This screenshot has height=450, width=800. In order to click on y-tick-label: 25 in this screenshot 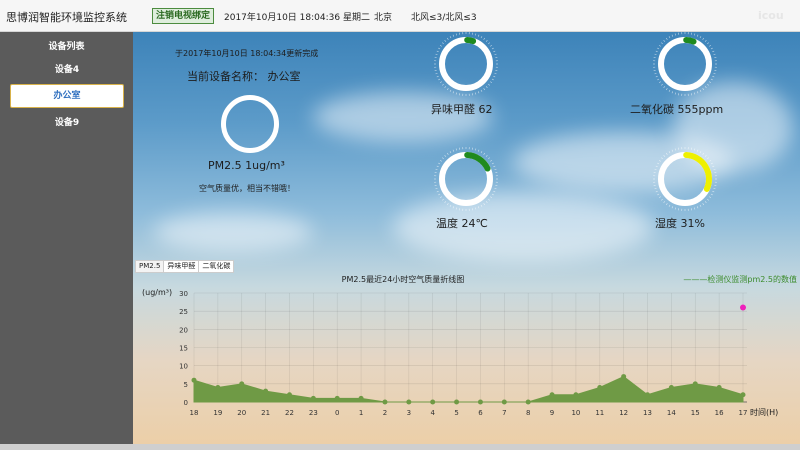, I will do `click(183, 312)`.